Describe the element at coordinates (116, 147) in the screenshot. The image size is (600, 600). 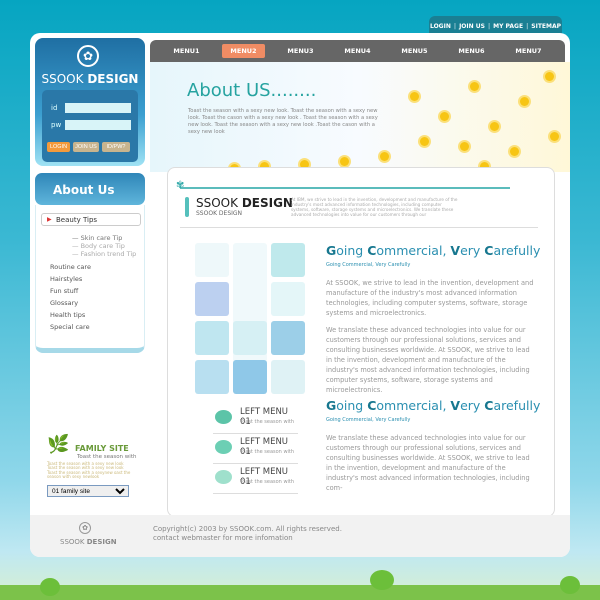
I see `find-idpw-button: ID/PW?` at that location.